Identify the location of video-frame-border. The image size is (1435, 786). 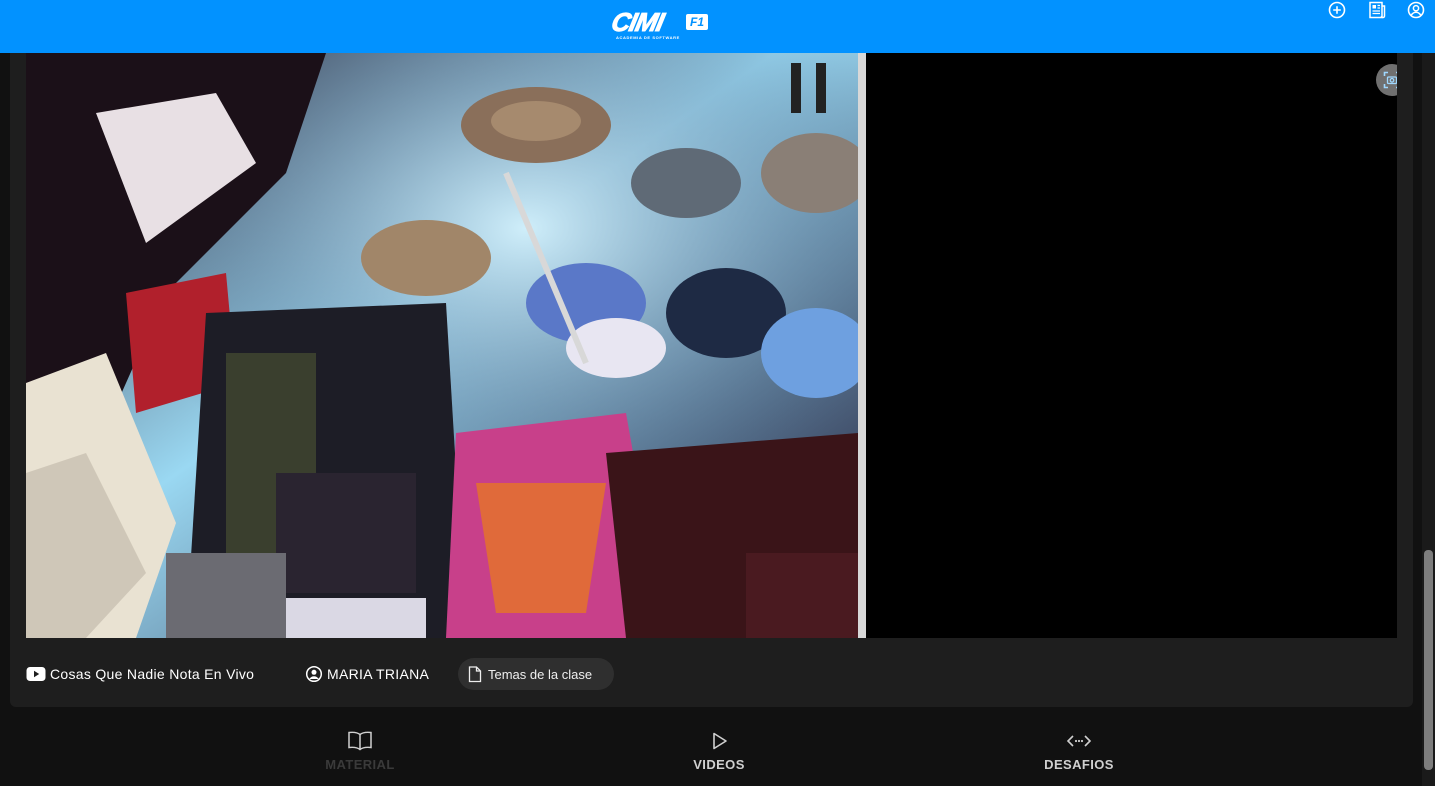
(862, 345).